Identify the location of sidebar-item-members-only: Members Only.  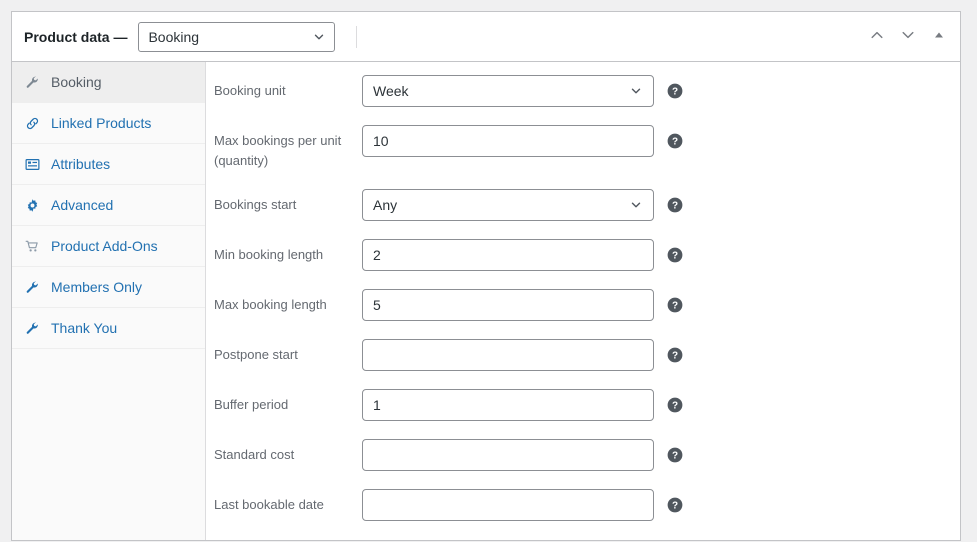
(108, 287).